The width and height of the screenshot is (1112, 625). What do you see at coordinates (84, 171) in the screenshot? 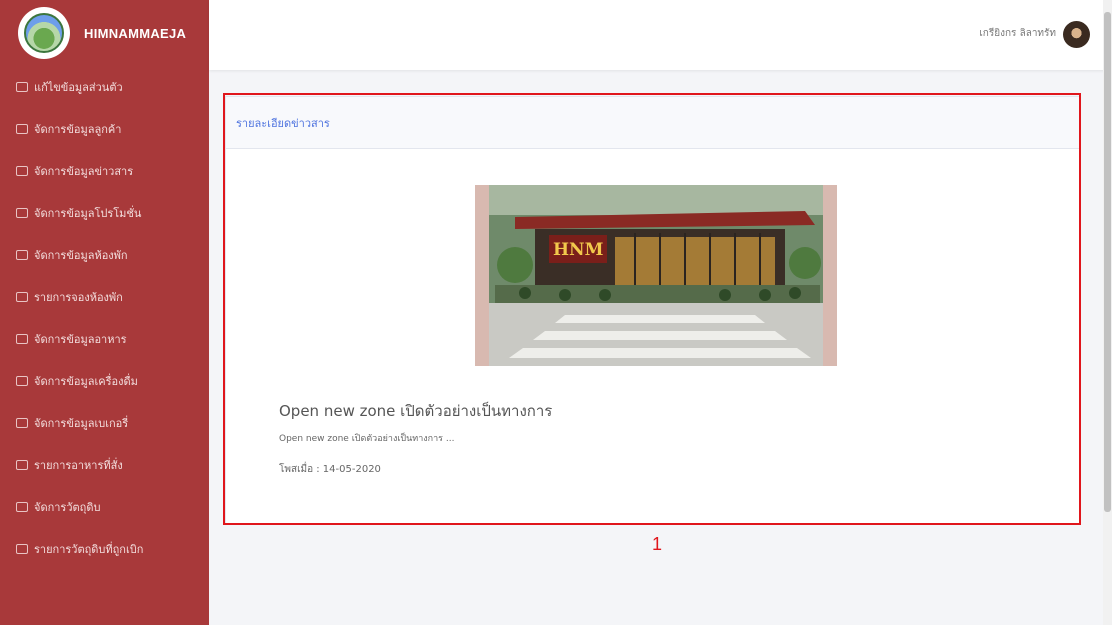
I see `sidebar-item-label: จัดการข้อมูลข่าวสาร` at bounding box center [84, 171].